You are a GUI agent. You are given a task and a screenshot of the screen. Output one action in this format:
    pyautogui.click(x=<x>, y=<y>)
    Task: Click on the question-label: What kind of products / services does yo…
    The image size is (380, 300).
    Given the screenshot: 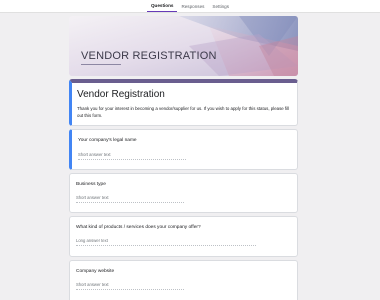 What is the action you would take?
    pyautogui.click(x=138, y=227)
    